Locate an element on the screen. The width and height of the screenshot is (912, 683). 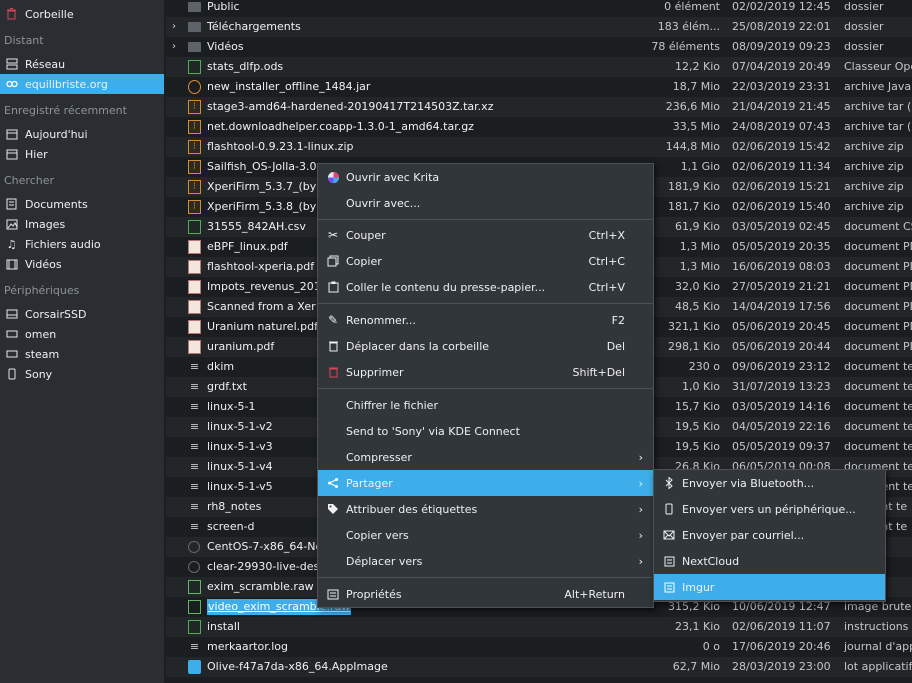
sidebar-item-videos: Vidéos is located at coordinates (82, 264).